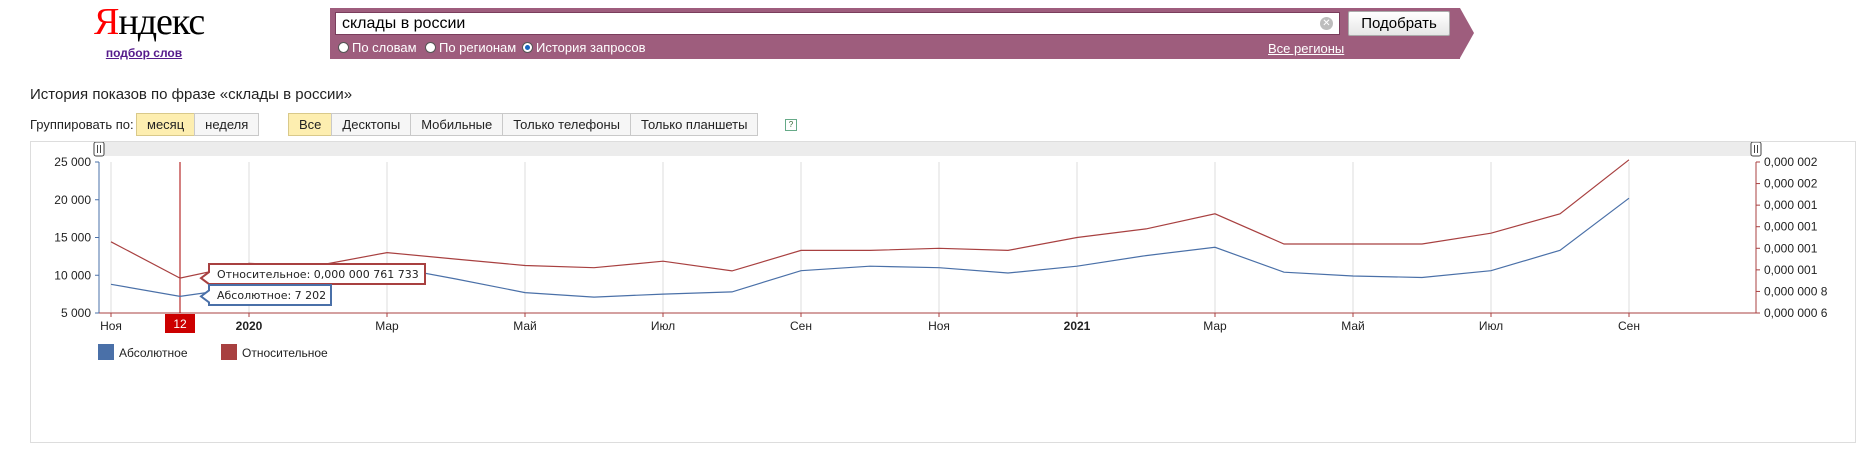  I want to click on tooltip-relative-text: Относительное: 0,000 000 761 733, so click(318, 274).